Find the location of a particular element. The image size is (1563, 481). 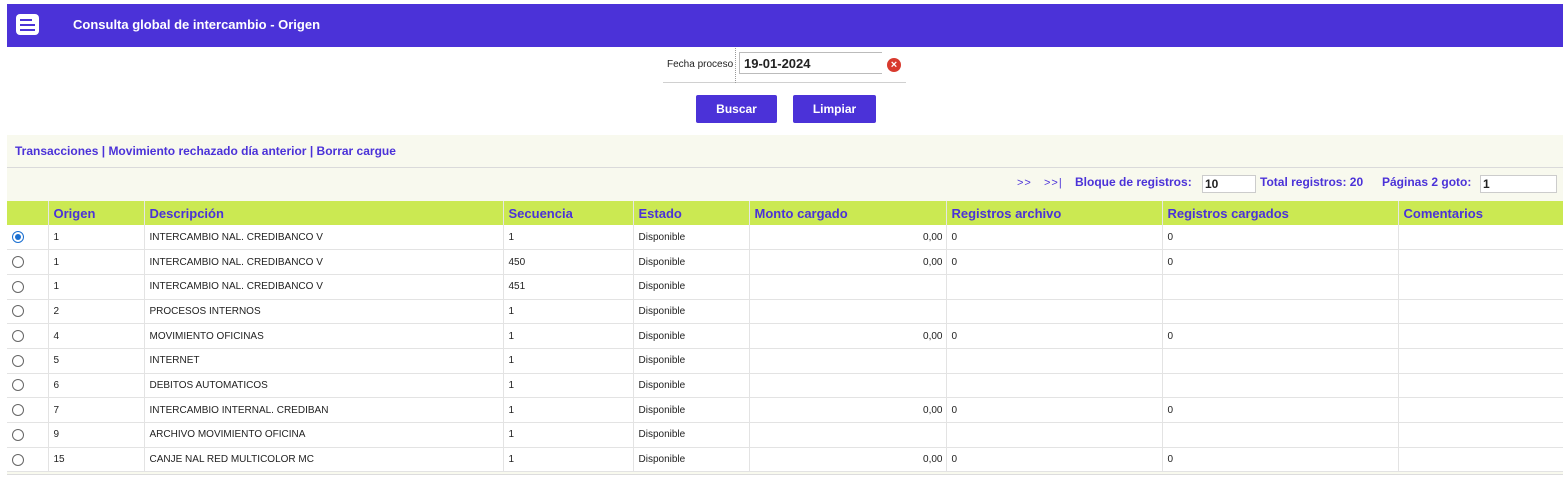

cell-descripcion: CANJE NAL RED MULTICOLOR MC is located at coordinates (324, 460).